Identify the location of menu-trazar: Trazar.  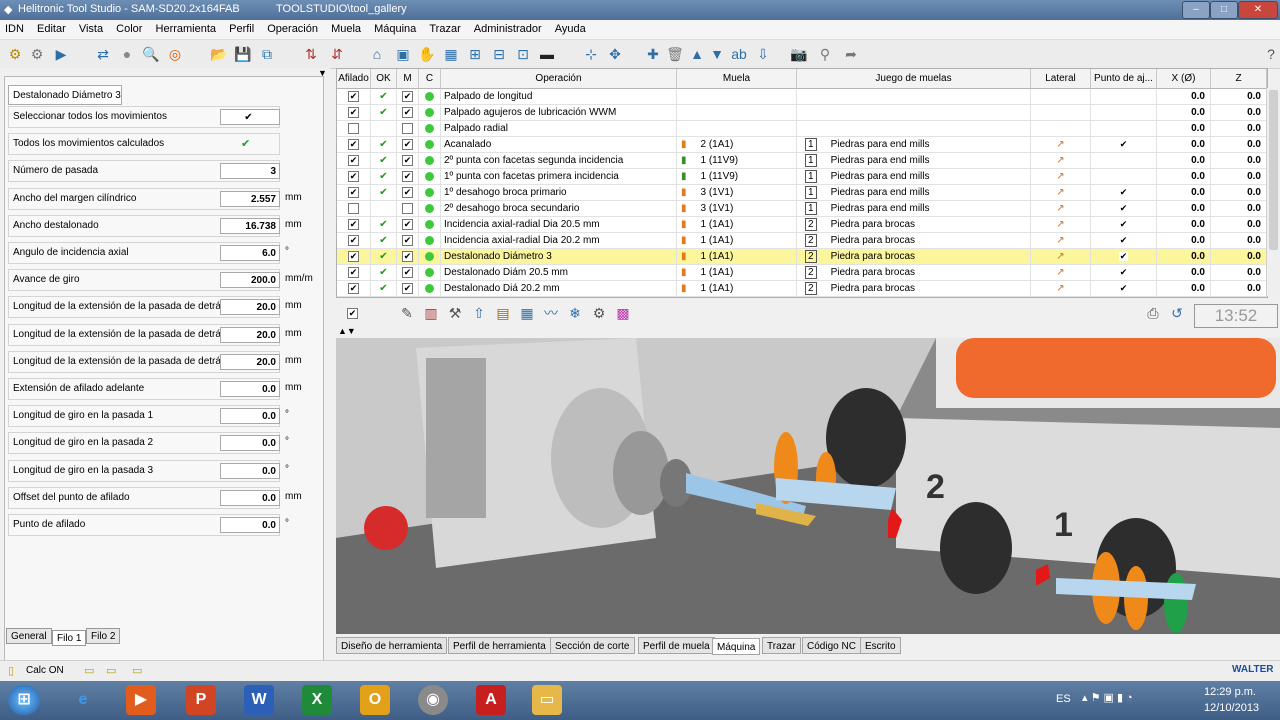
(444, 27).